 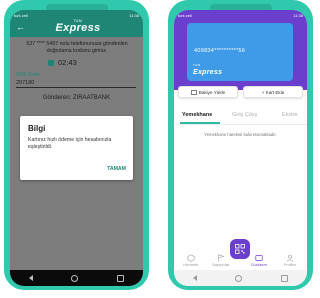 What do you see at coordinates (212, 92) in the screenshot?
I see `balance-load-label: Bakiye Yükle` at bounding box center [212, 92].